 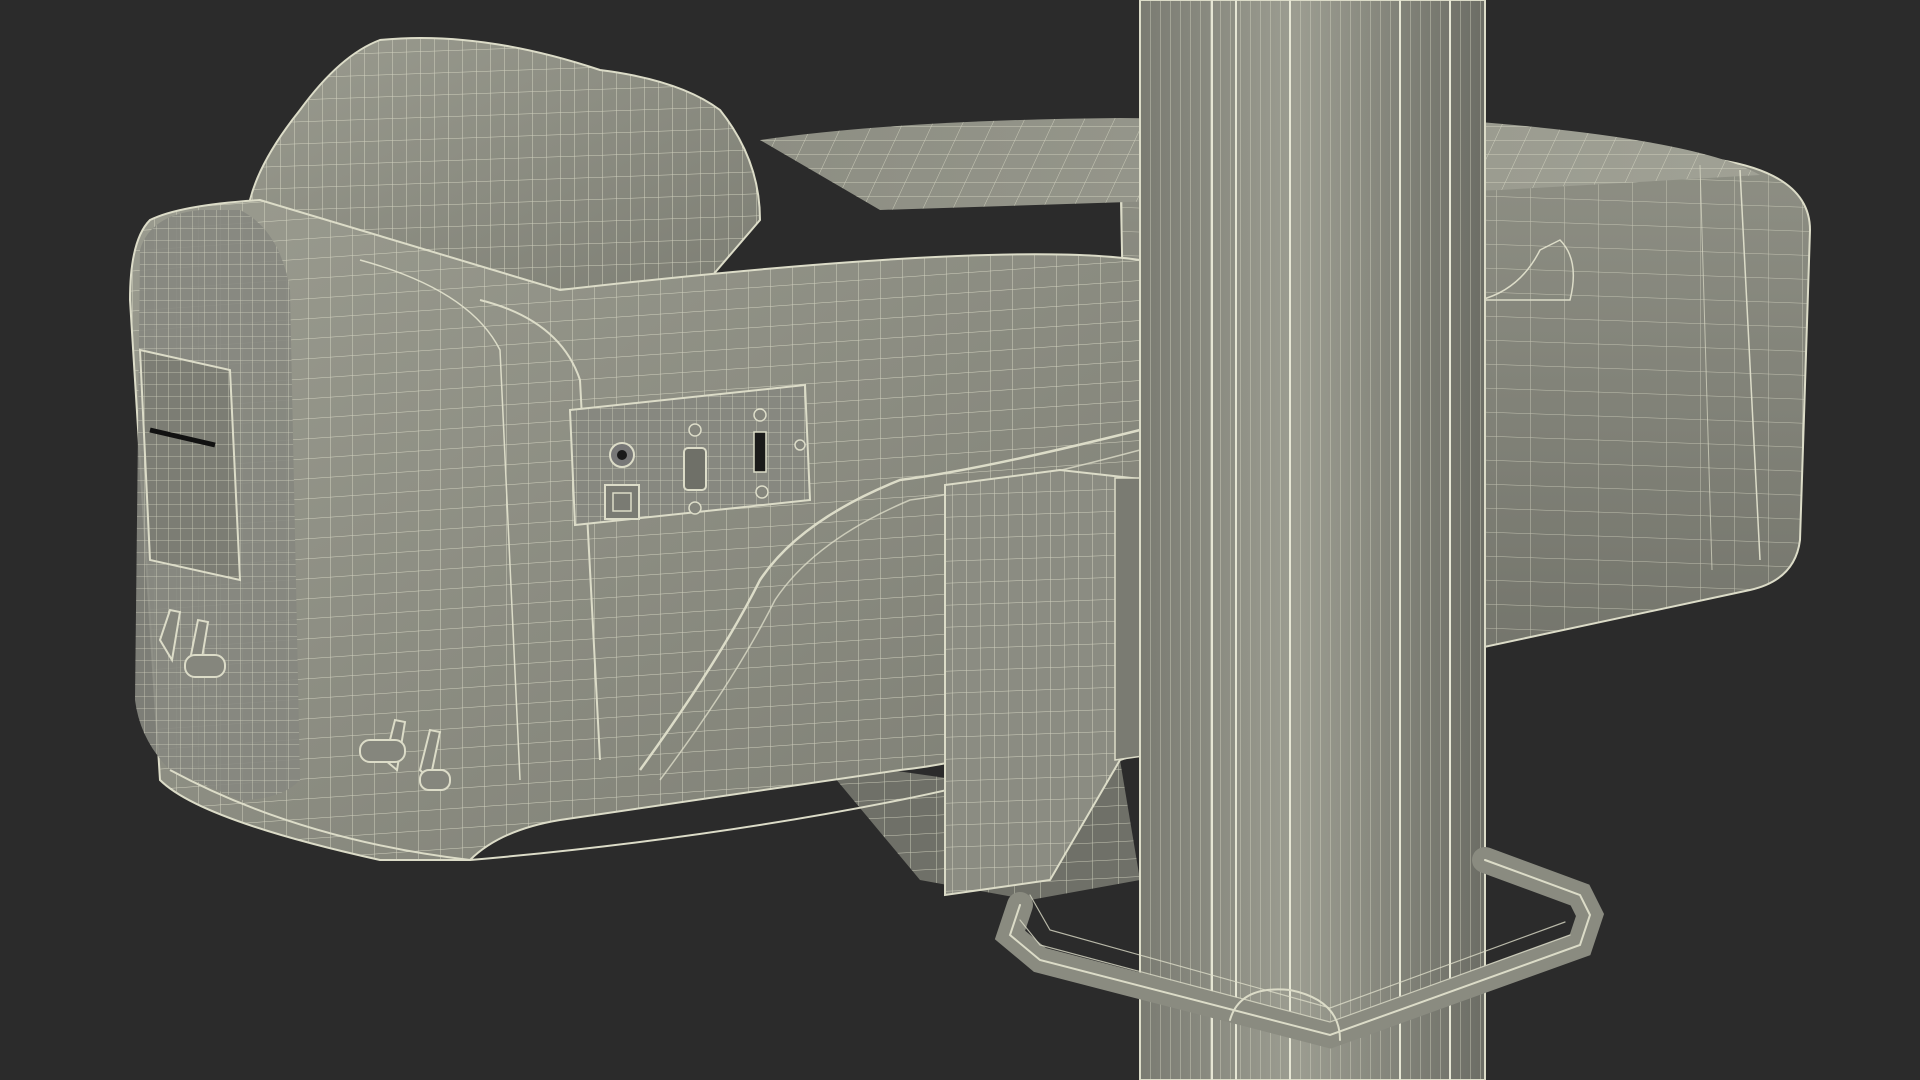 I want to click on front-vent-panel, so click(x=190, y=465).